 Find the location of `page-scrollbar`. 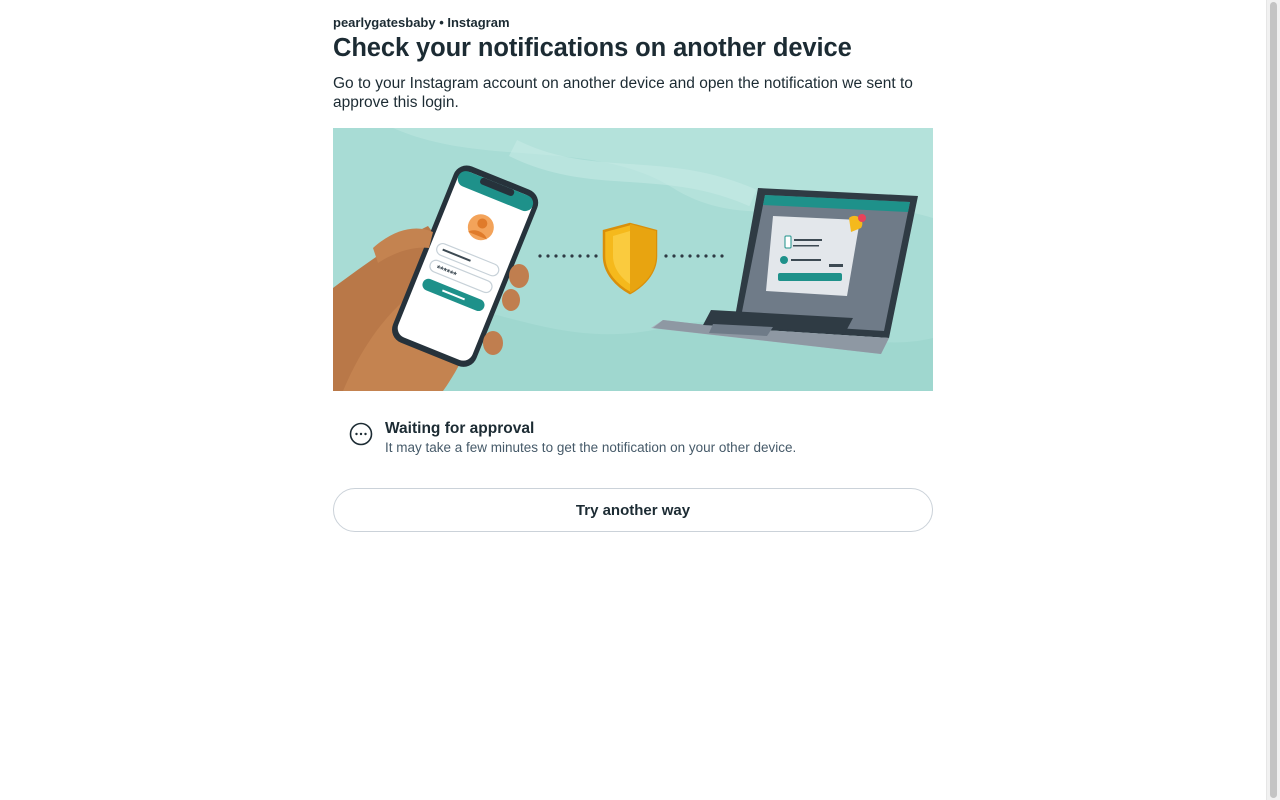

page-scrollbar is located at coordinates (1273, 400).